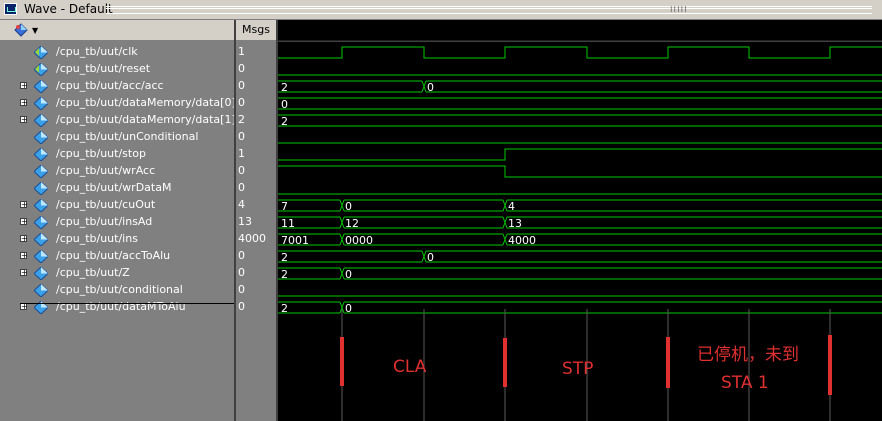  Describe the element at coordinates (145, 303) in the screenshot. I see `cursor-separator` at that location.